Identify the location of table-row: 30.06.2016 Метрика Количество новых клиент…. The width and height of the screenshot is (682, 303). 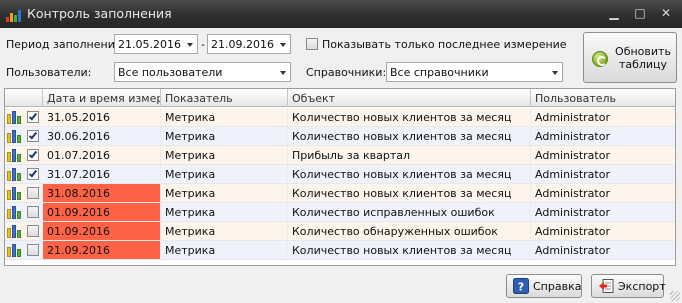
(340, 136).